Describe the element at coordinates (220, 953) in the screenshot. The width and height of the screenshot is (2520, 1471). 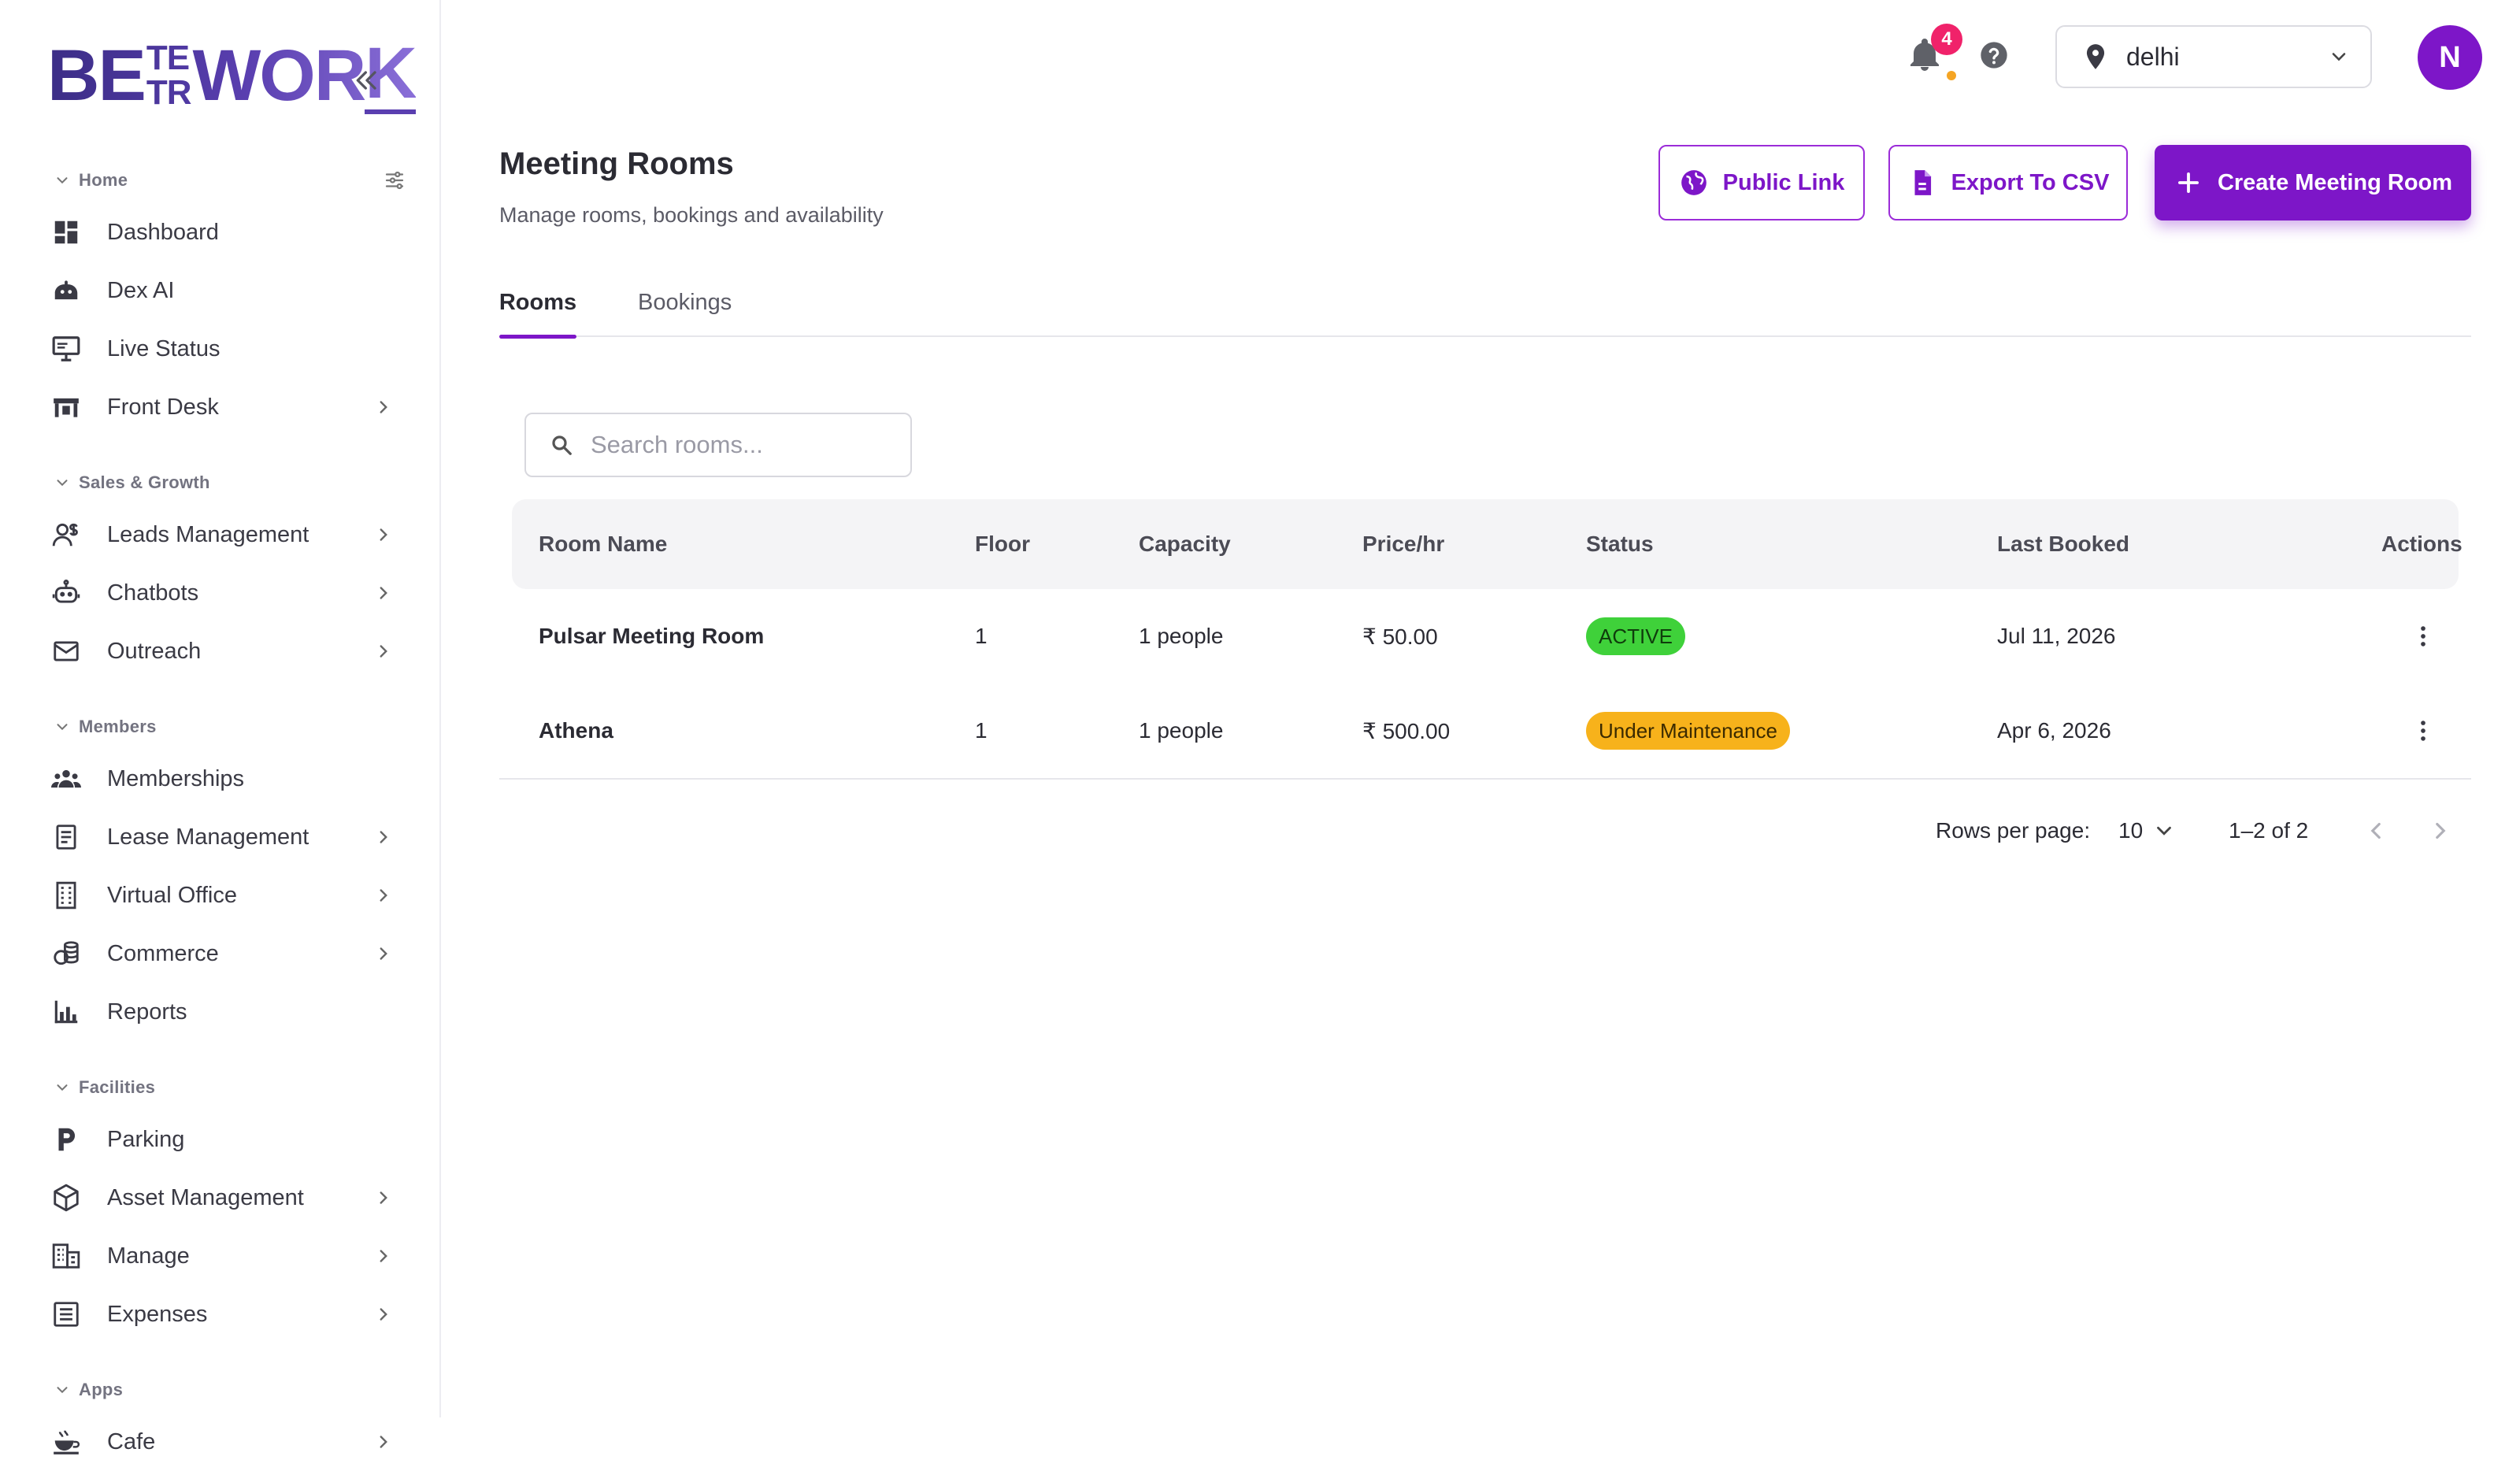
I see `sidebar-item-commerce: Commerce` at that location.